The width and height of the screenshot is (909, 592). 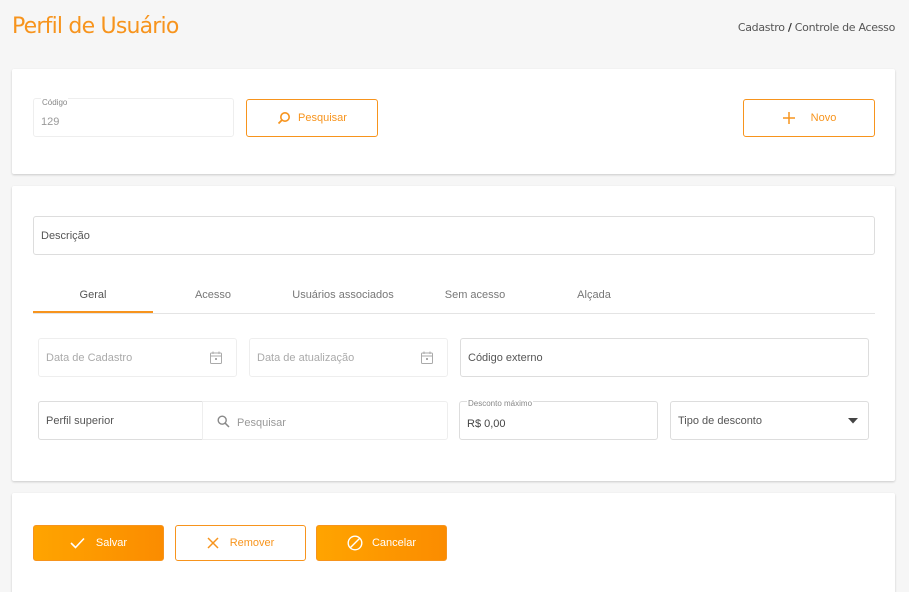 I want to click on tab-geral: Geral, so click(x=93, y=298).